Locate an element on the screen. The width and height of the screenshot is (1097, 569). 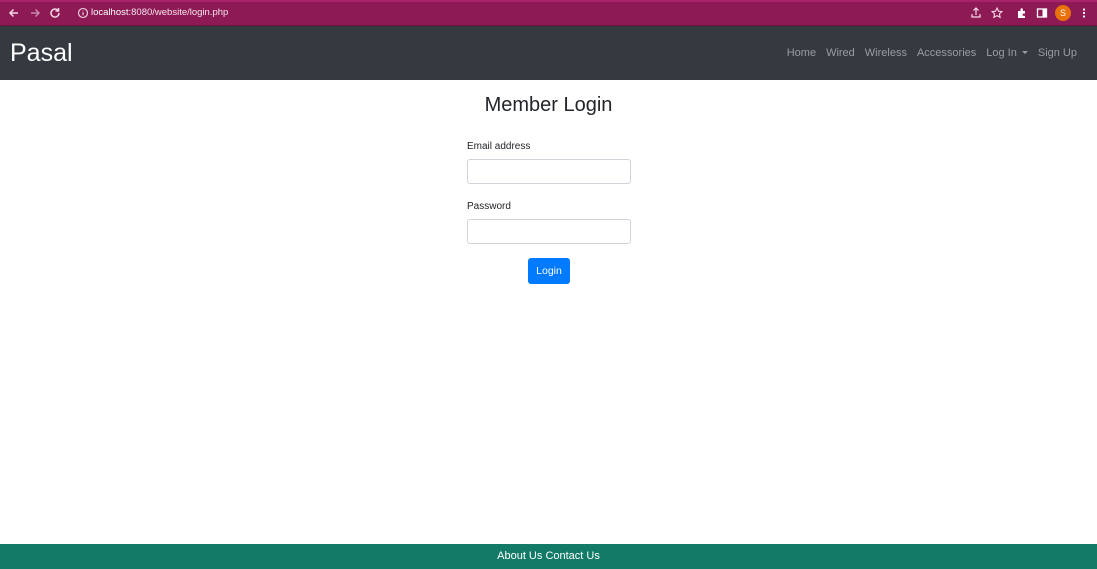
email-field is located at coordinates (549, 171).